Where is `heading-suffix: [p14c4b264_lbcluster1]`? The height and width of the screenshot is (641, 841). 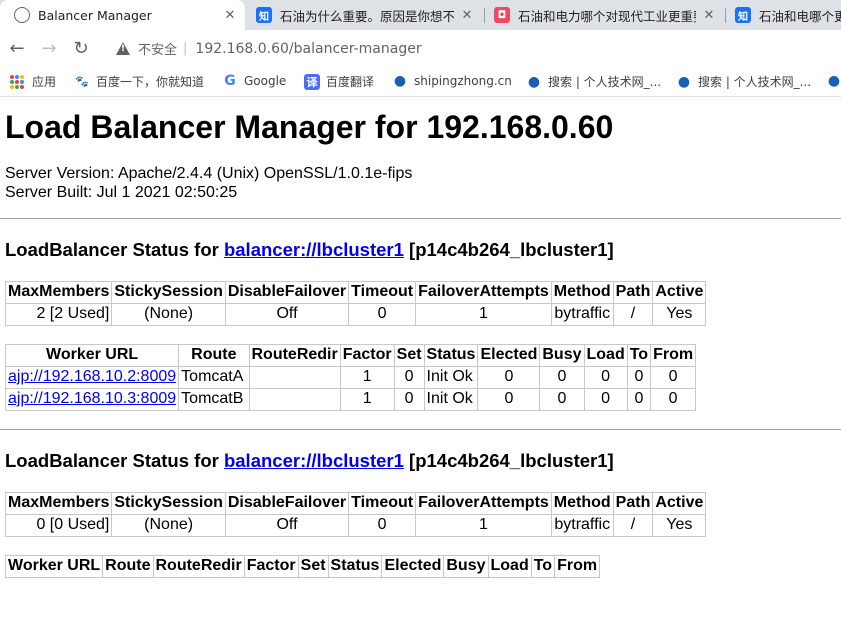 heading-suffix: [p14c4b264_lbcluster1] is located at coordinates (511, 249).